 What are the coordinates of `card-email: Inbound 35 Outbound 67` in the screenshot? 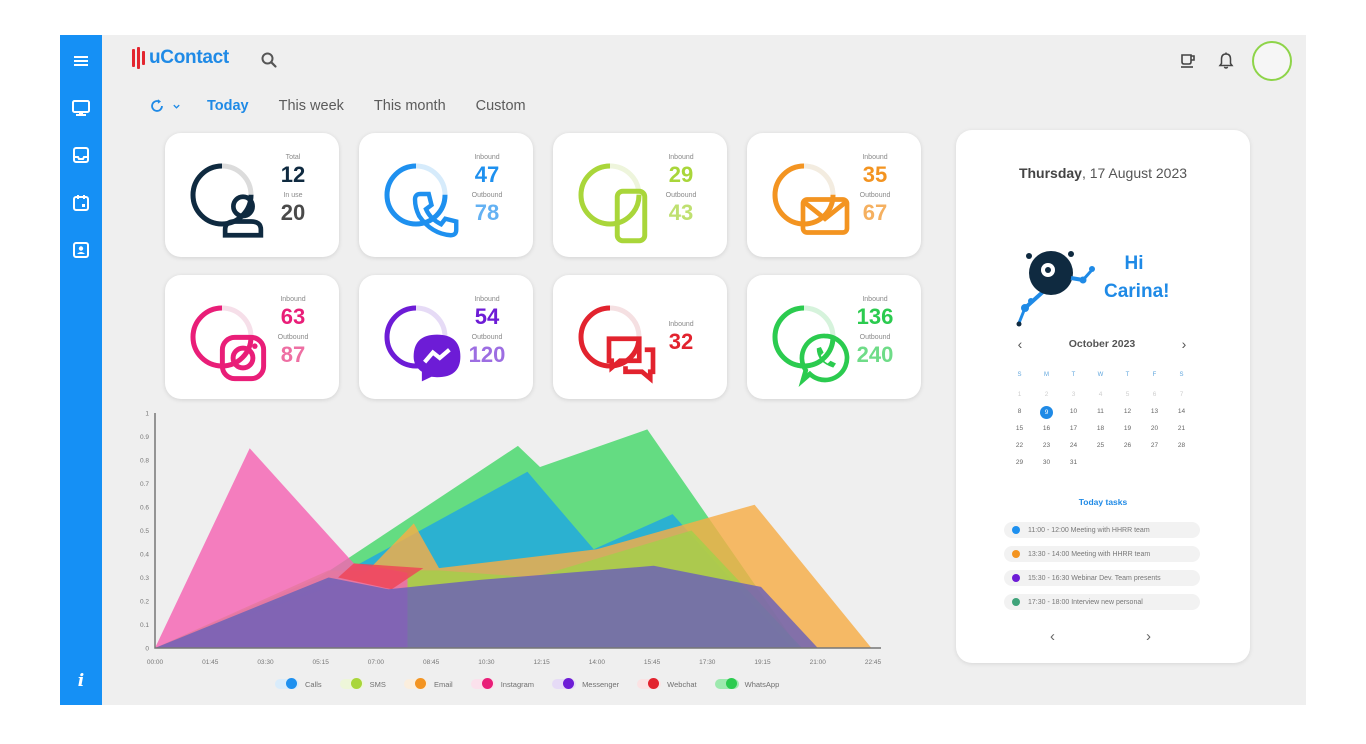 It's located at (834, 195).